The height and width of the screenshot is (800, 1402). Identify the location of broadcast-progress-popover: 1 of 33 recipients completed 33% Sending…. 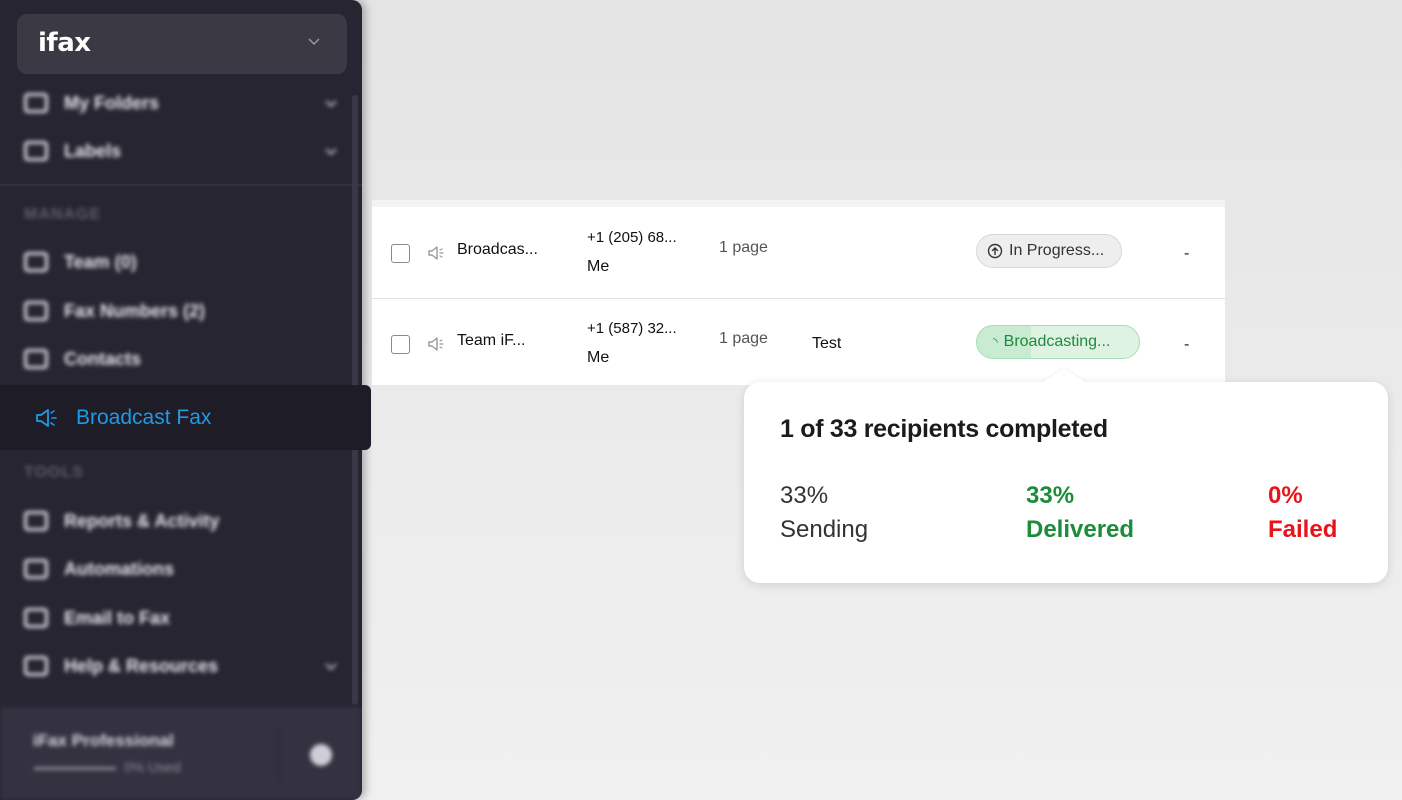
(1066, 475).